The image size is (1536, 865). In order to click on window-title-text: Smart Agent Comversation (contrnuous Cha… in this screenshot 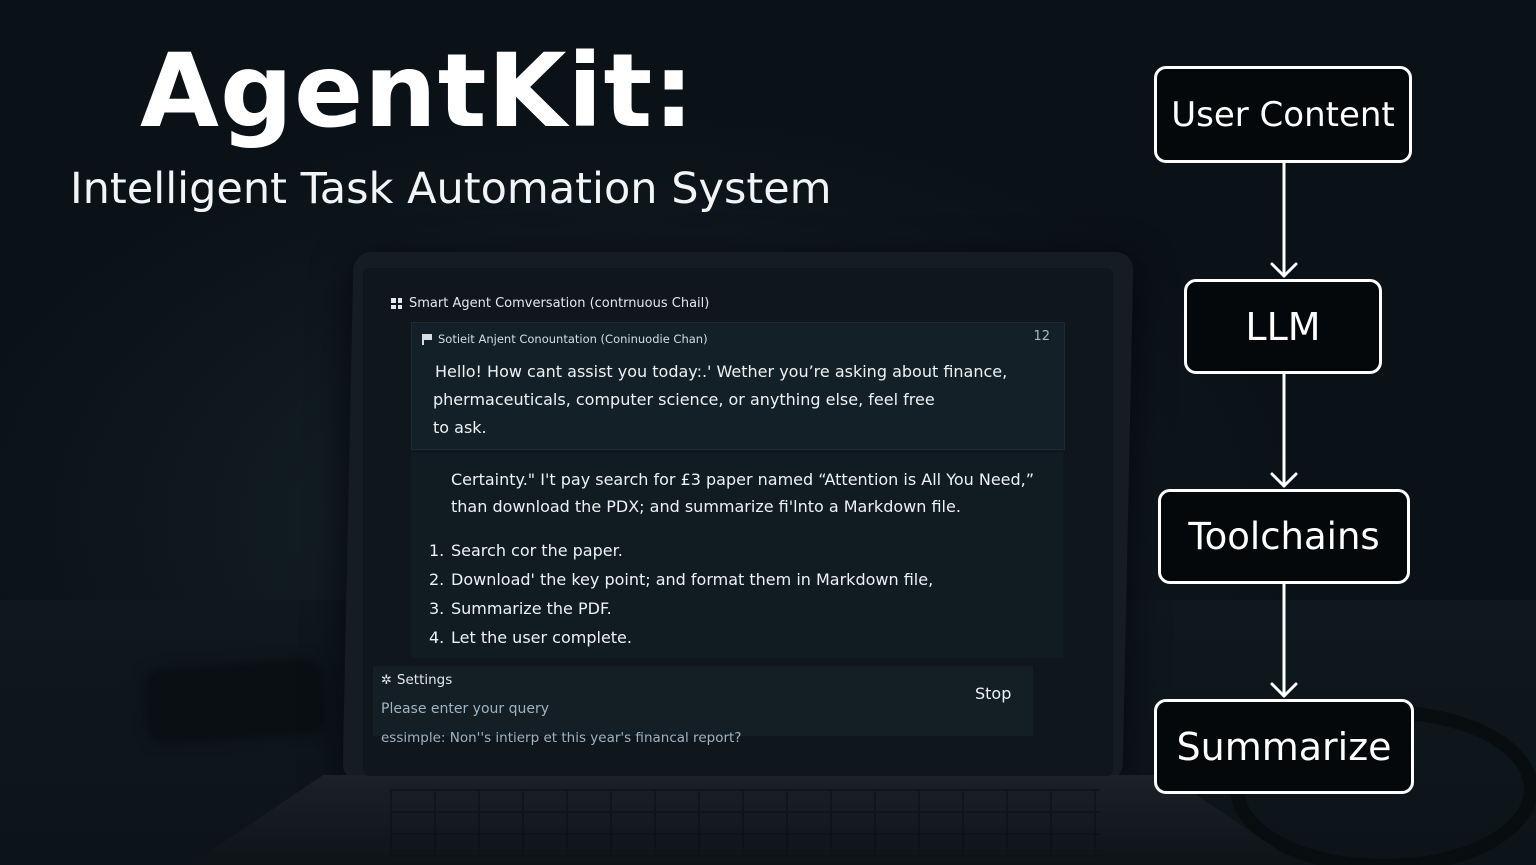, I will do `click(559, 303)`.